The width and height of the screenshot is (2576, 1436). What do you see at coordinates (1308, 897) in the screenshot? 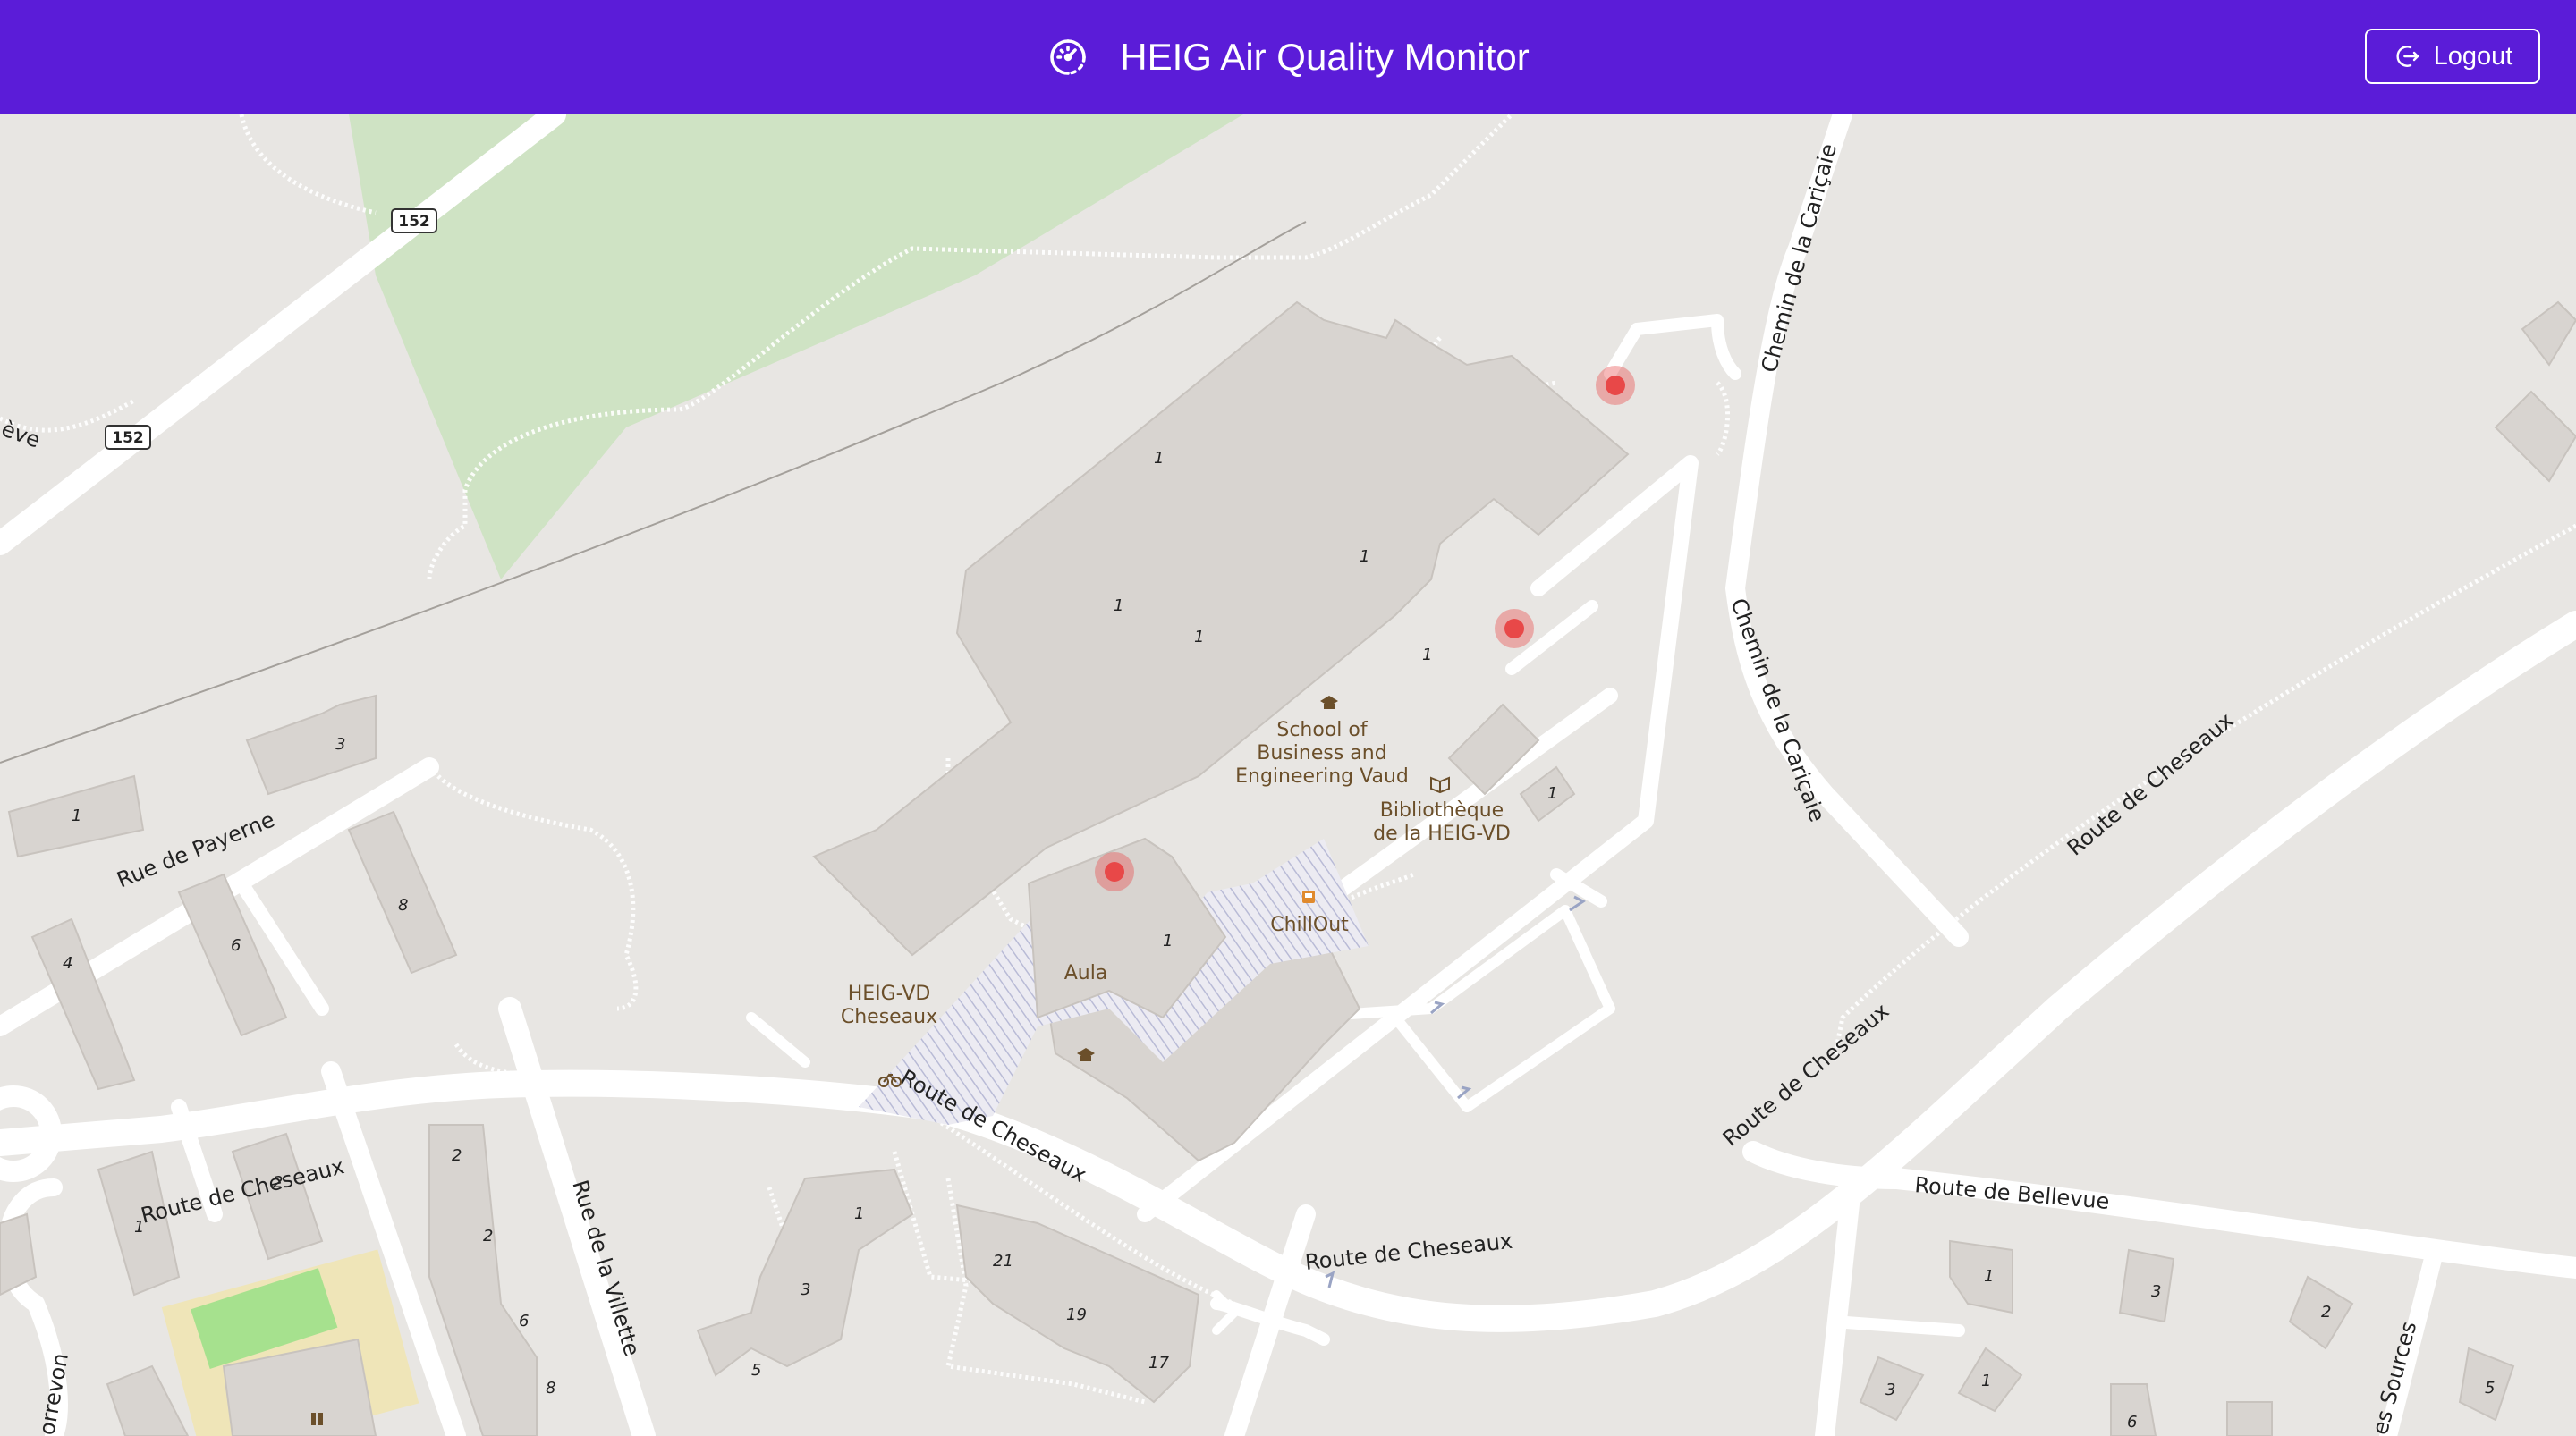
I see `cafe-icon` at bounding box center [1308, 897].